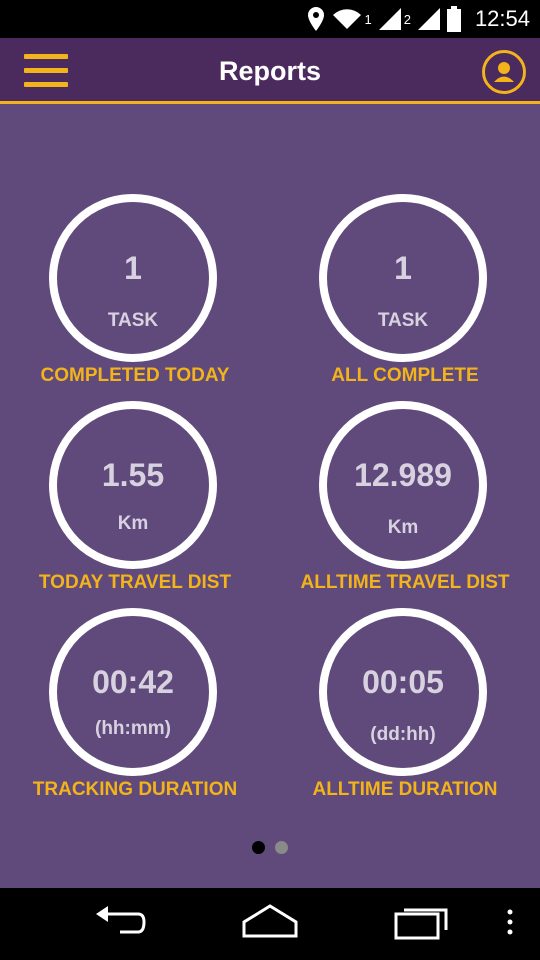  Describe the element at coordinates (504, 72) in the screenshot. I see `profile-icon` at that location.